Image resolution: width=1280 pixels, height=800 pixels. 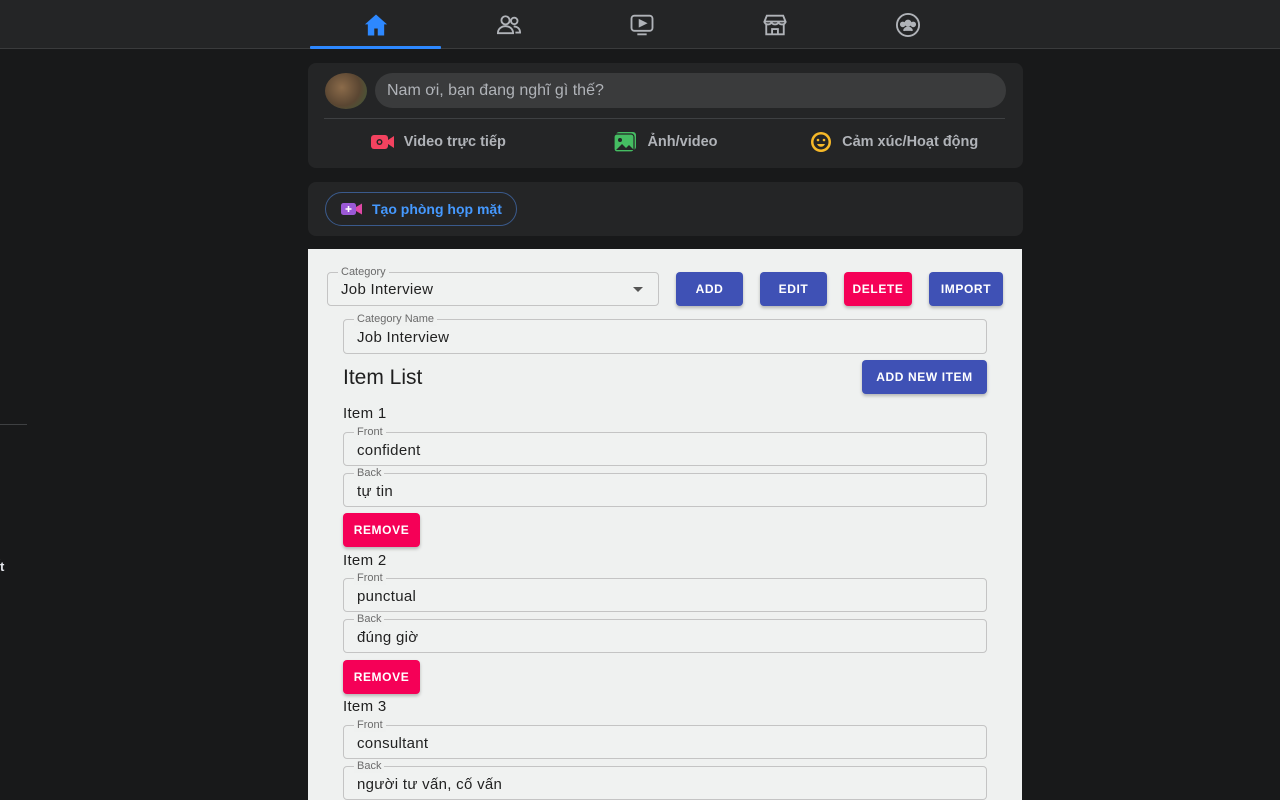 I want to click on category-name-legend: Category Name, so click(x=396, y=319).